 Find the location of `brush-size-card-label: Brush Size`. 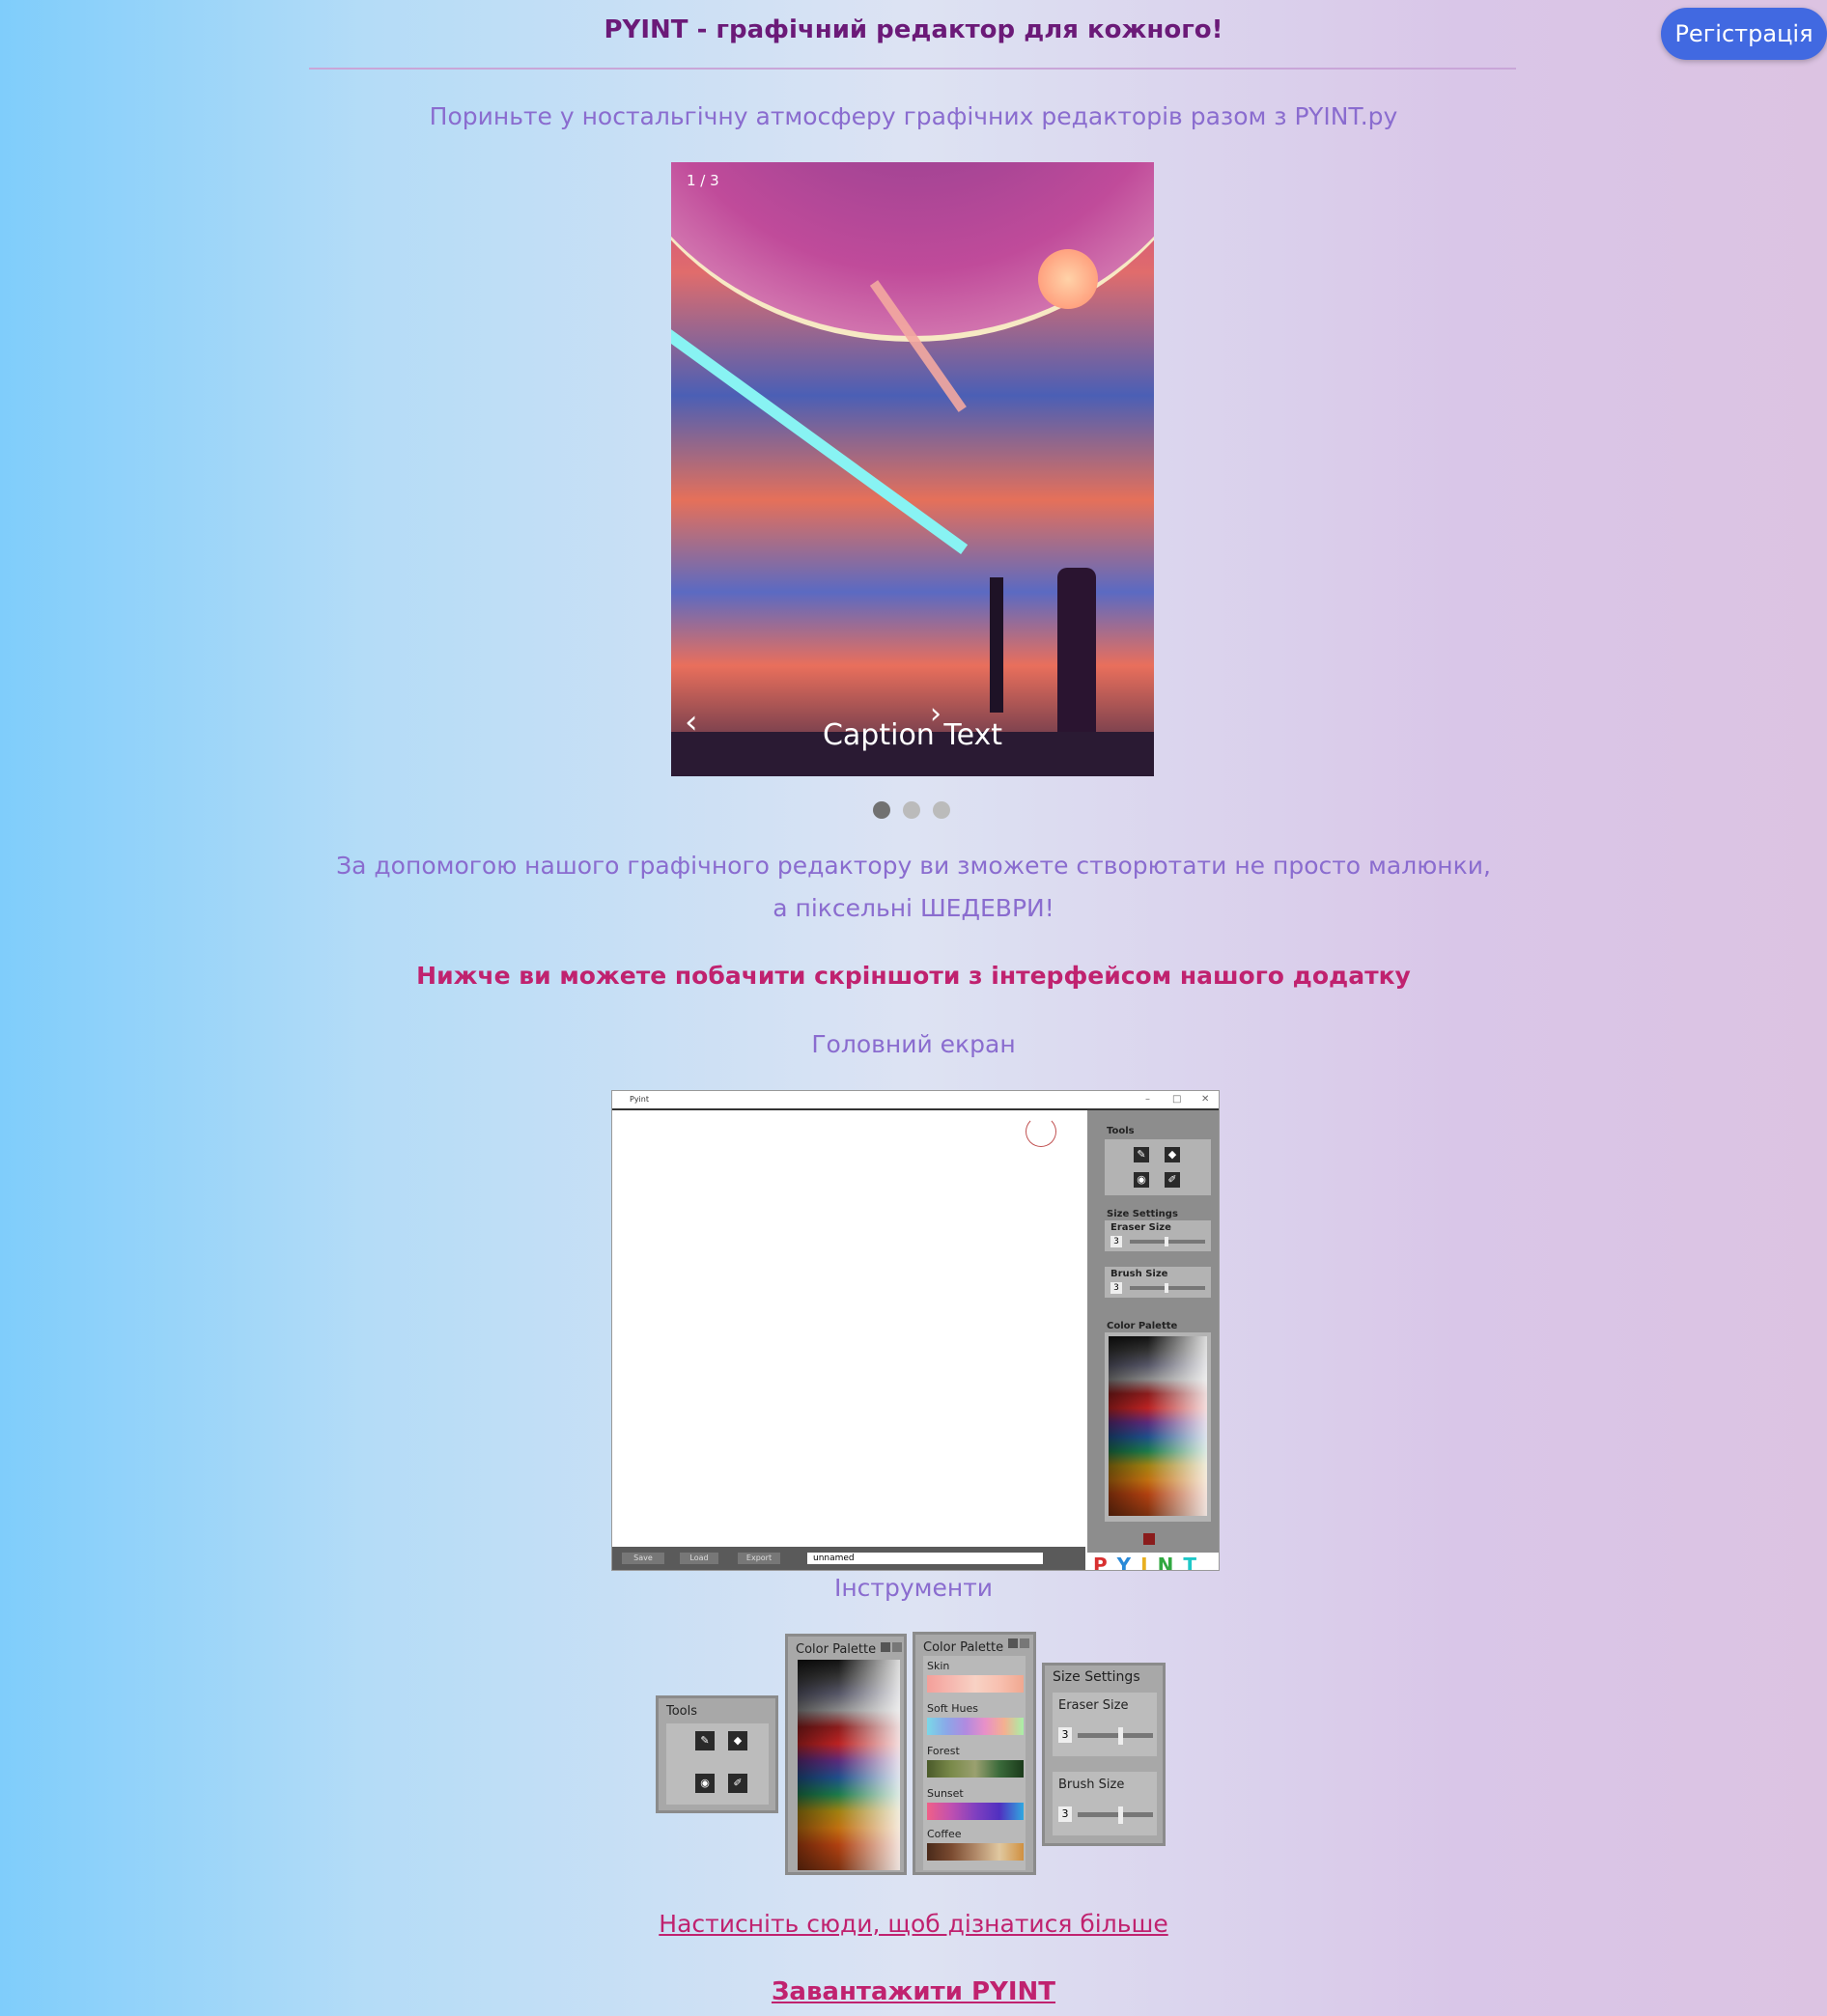

brush-size-card-label: Brush Size is located at coordinates (1091, 1785).